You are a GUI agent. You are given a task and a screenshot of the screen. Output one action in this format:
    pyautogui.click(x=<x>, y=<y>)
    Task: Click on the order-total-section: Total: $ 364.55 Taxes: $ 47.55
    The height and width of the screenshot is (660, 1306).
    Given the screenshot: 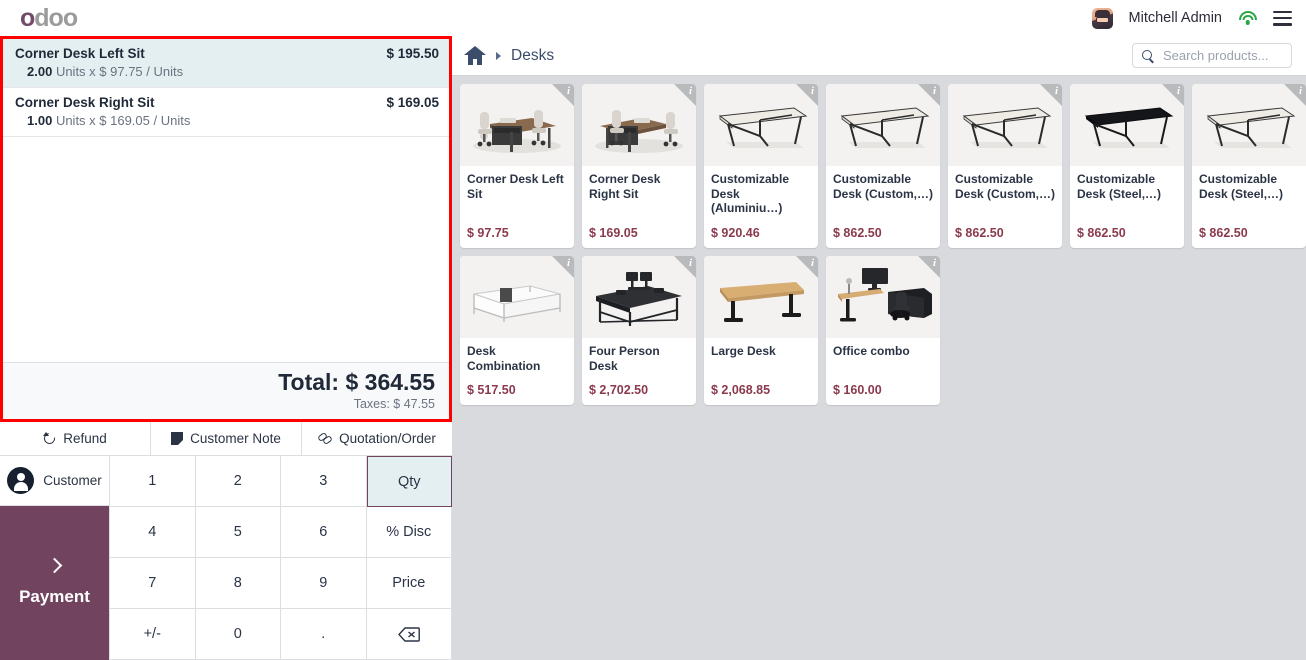 What is the action you would take?
    pyautogui.click(x=226, y=390)
    